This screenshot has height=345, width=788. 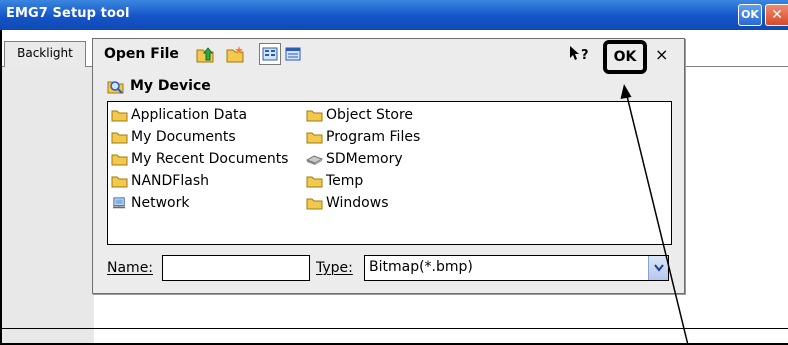 What do you see at coordinates (395, 328) in the screenshot?
I see `panel-divider` at bounding box center [395, 328].